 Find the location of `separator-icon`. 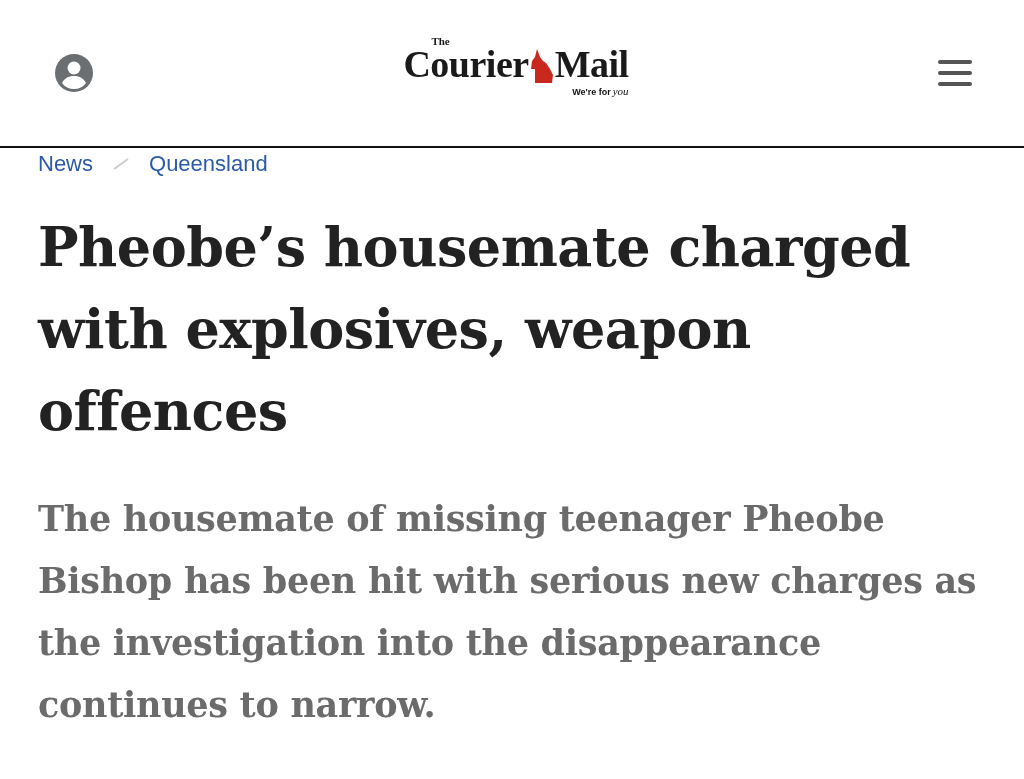

separator-icon is located at coordinates (121, 164).